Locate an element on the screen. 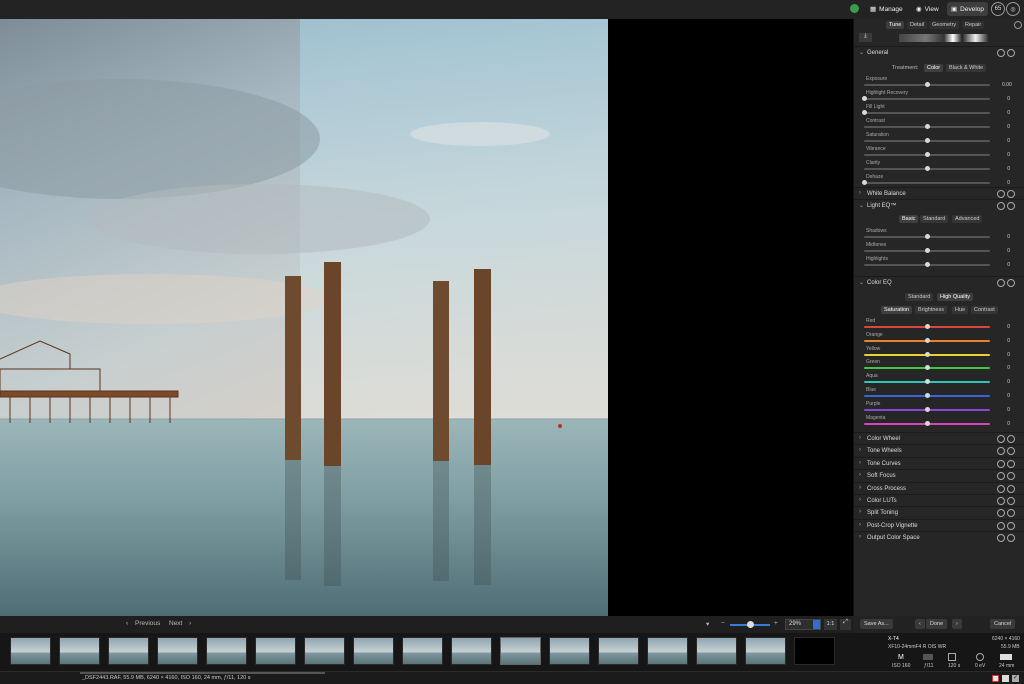 This screenshot has width=1024, height=684. one-to-one-button: 1:1 is located at coordinates (830, 624).